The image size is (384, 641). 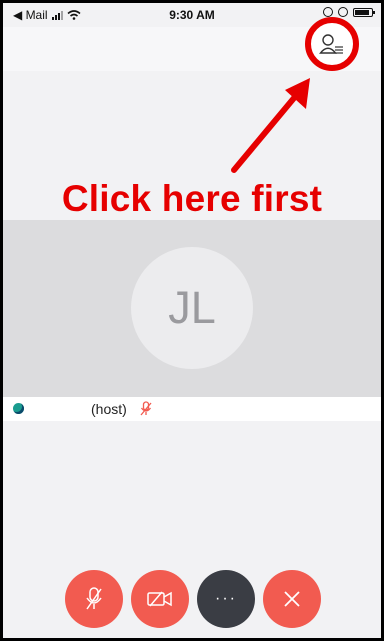 I want to click on video-off-icon, so click(x=159, y=599).